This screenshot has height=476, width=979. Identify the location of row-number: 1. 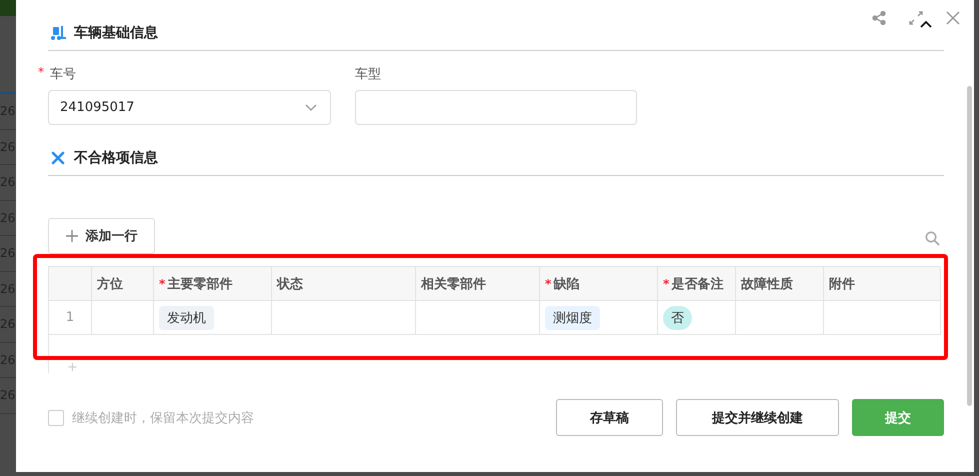
(70, 318).